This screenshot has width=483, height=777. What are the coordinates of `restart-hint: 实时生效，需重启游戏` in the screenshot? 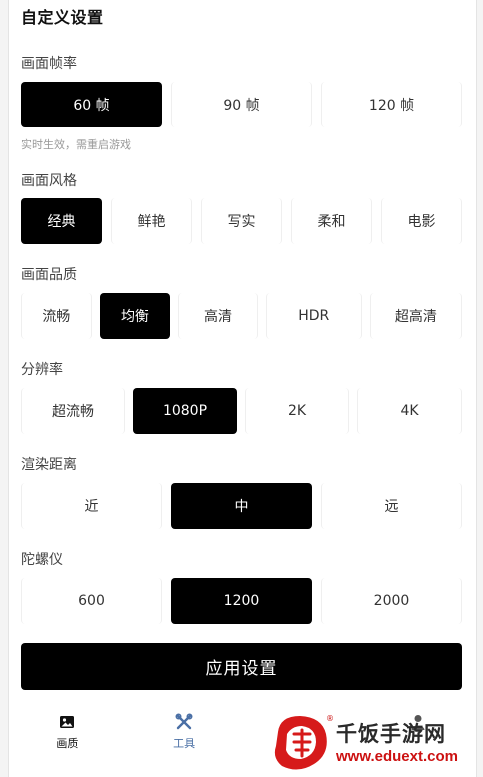 It's located at (76, 144).